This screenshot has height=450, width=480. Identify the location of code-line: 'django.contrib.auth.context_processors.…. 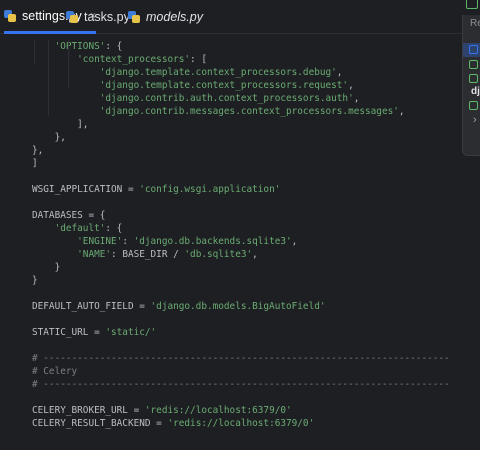
(196, 98).